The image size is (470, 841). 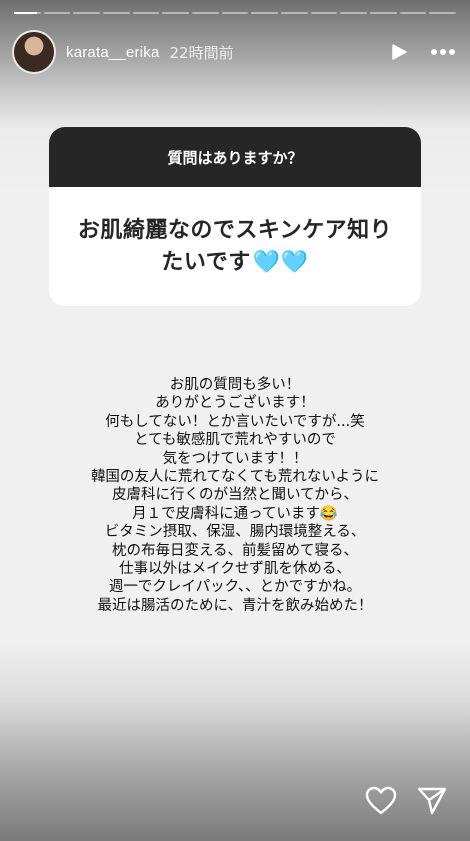 What do you see at coordinates (113, 52) in the screenshot?
I see `username: karata__erika` at bounding box center [113, 52].